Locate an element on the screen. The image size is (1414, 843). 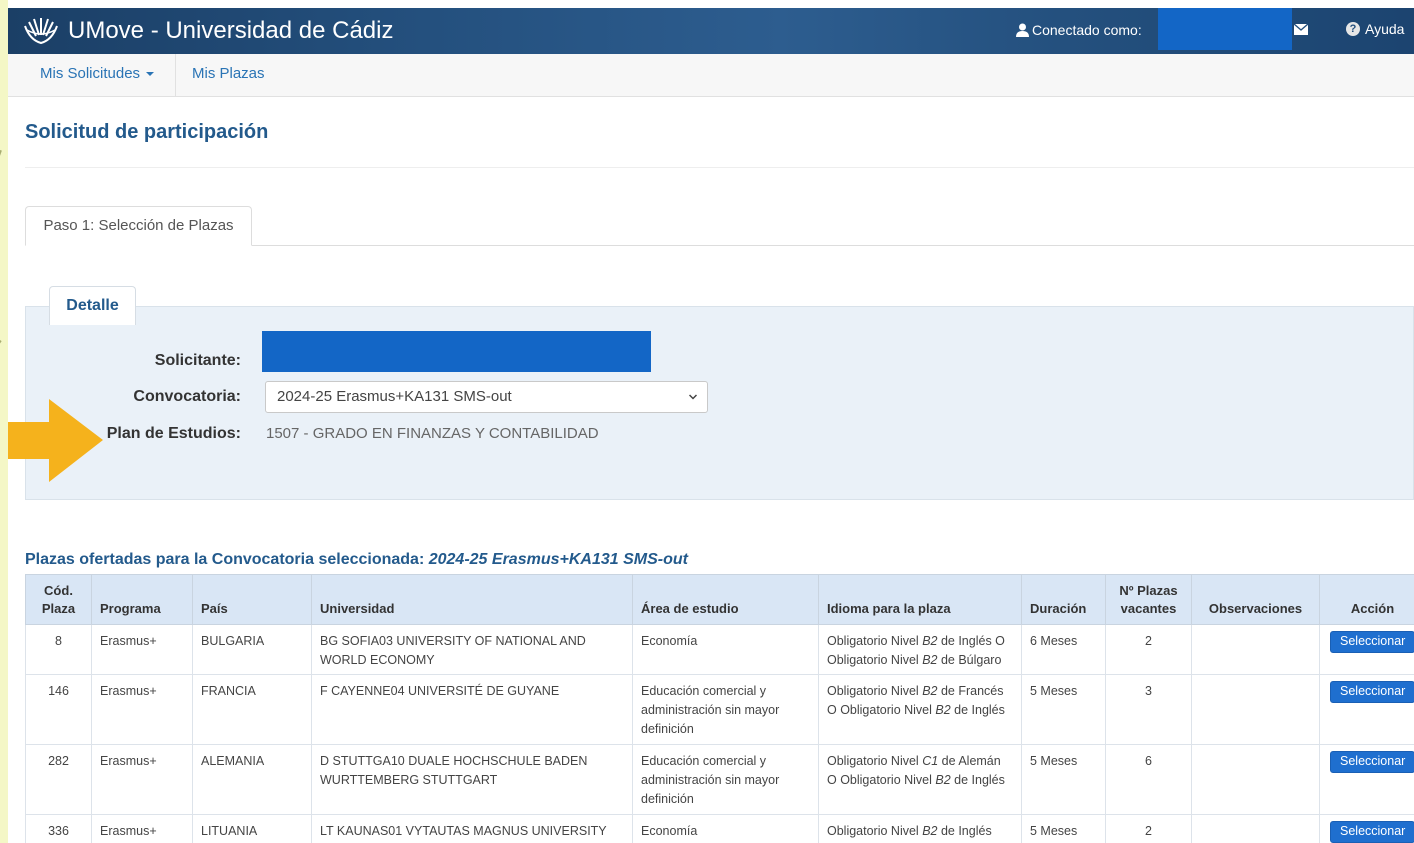
cell-duracion: 6 Meses is located at coordinates (1063, 649).